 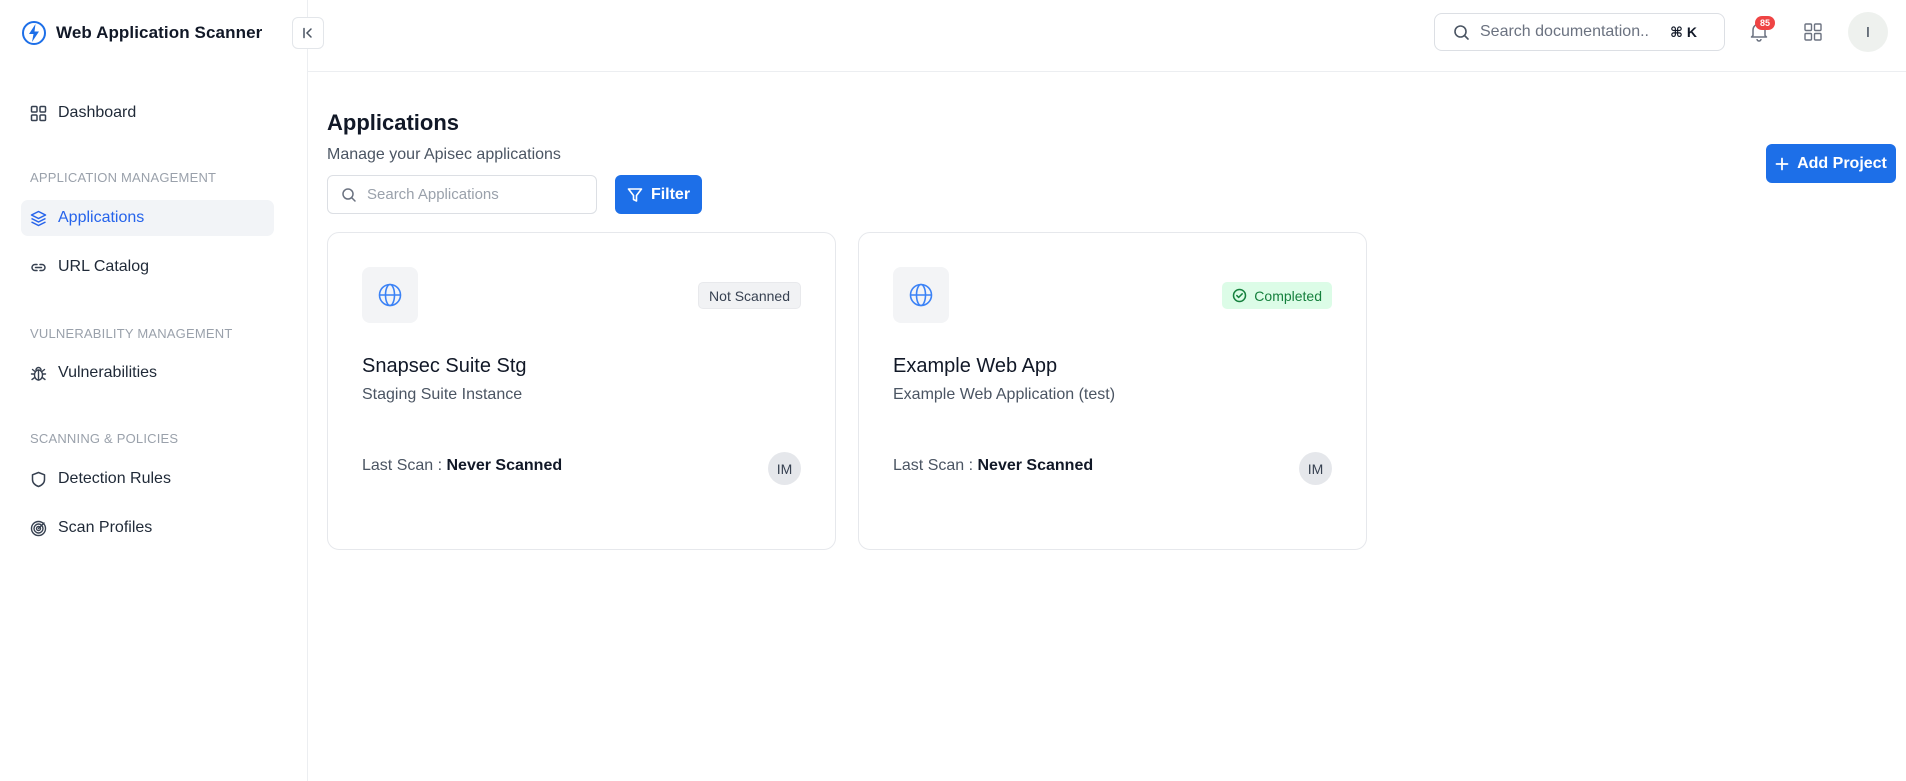 I want to click on sidebar-item-label: Applications, so click(x=101, y=217).